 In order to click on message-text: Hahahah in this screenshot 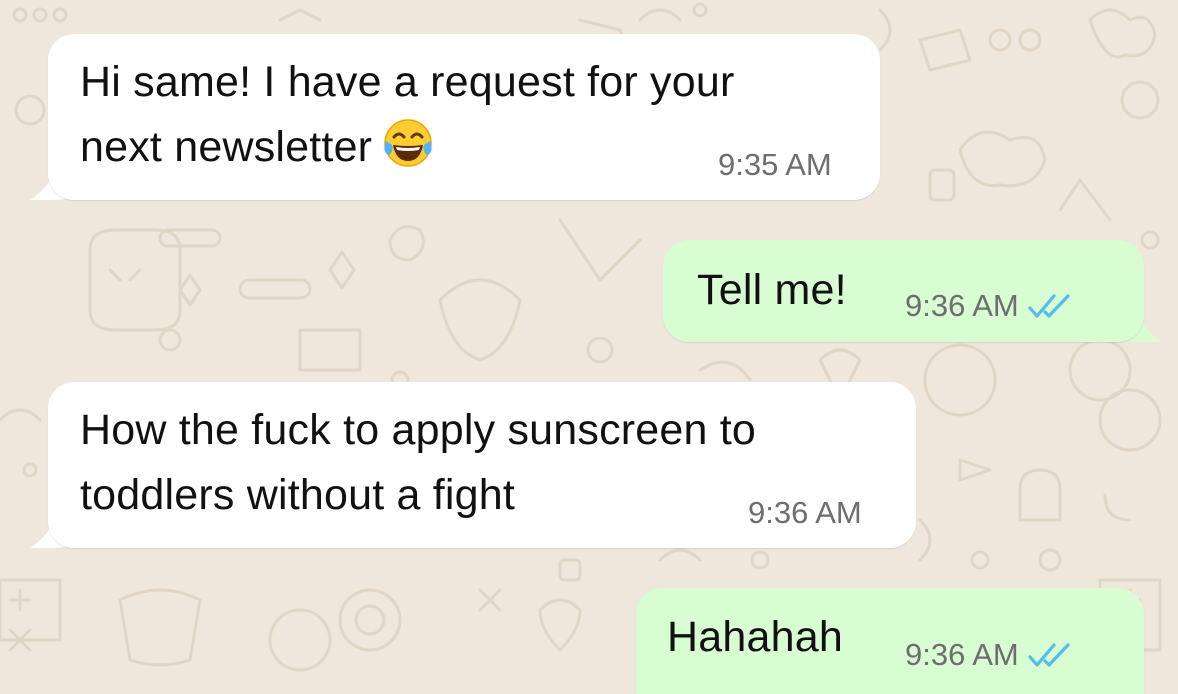, I will do `click(755, 637)`.